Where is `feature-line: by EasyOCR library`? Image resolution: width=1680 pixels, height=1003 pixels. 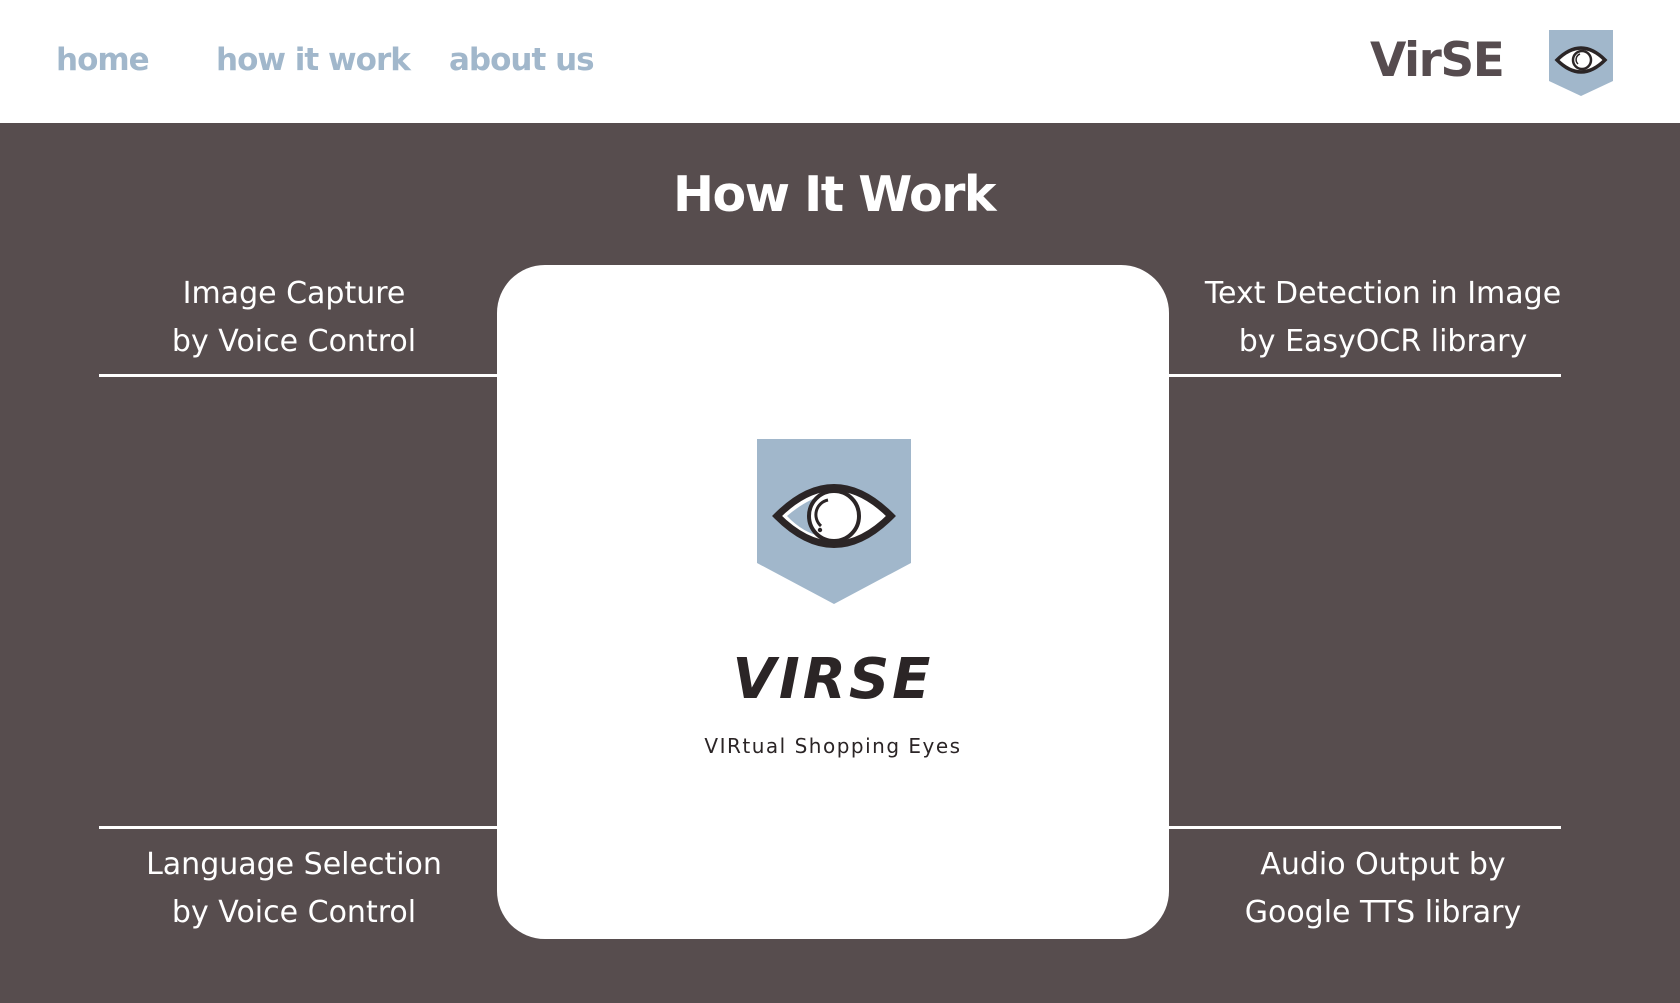
feature-line: by EasyOCR library is located at coordinates (1383, 341).